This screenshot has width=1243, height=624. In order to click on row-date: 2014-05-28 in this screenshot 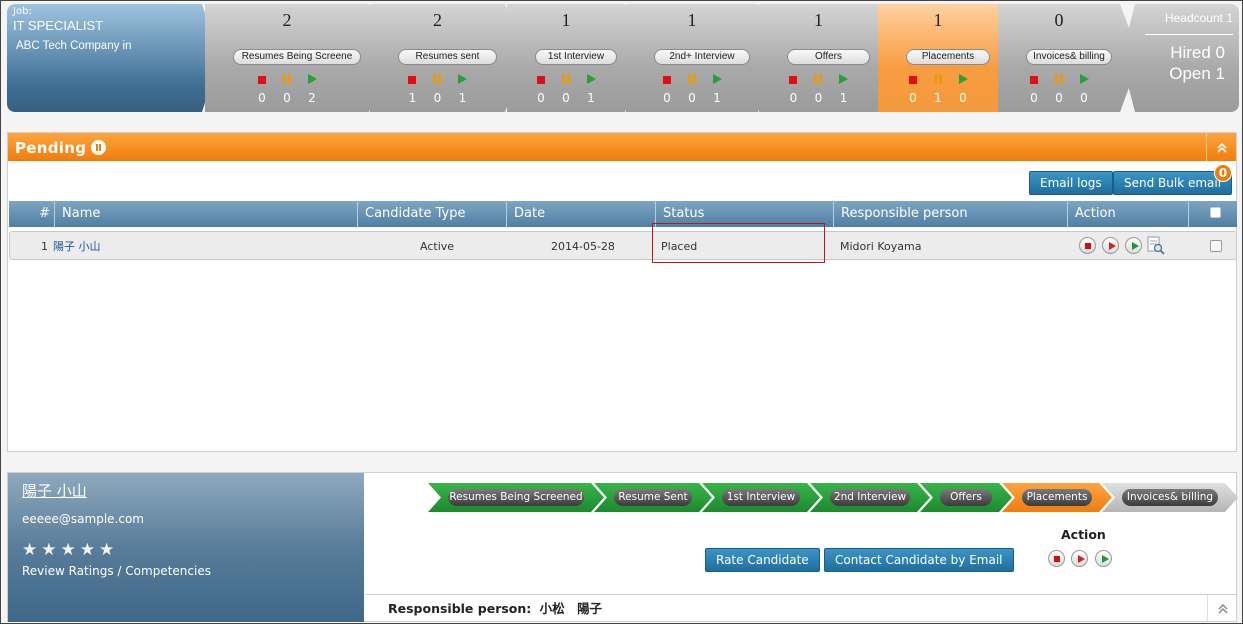, I will do `click(583, 246)`.